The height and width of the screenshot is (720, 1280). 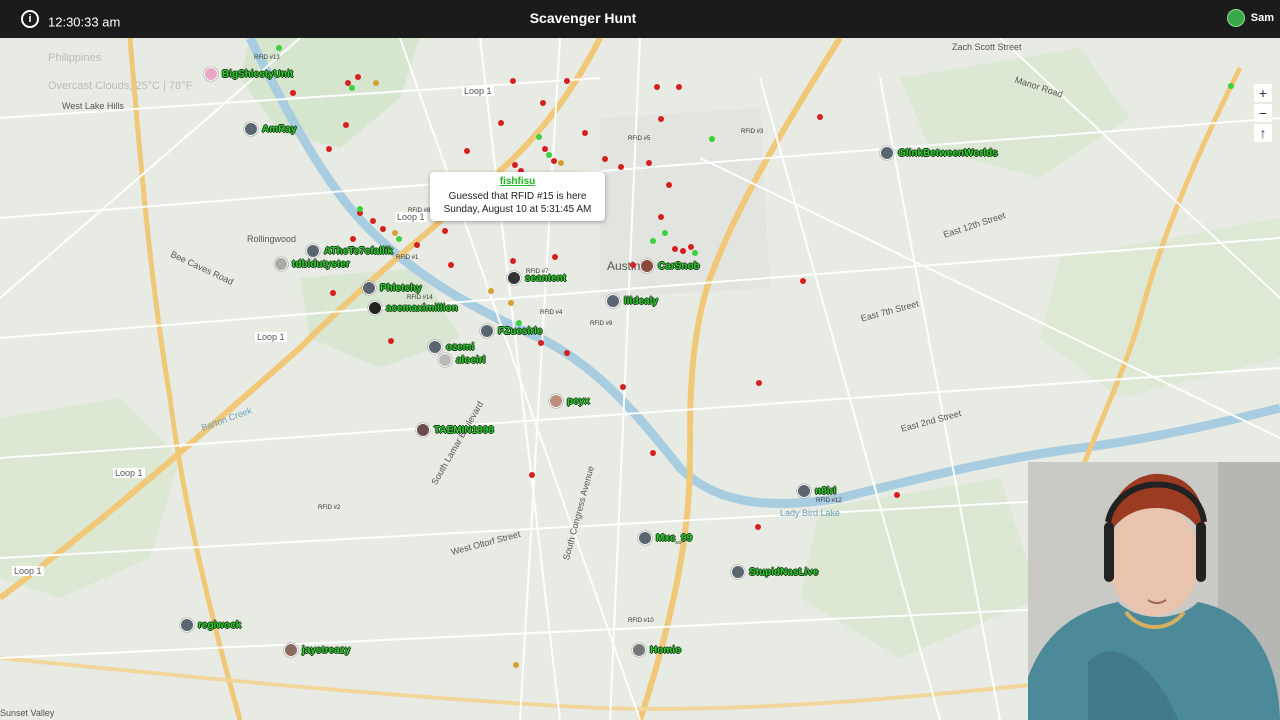 I want to click on player-marker: lildealy, so click(x=632, y=301).